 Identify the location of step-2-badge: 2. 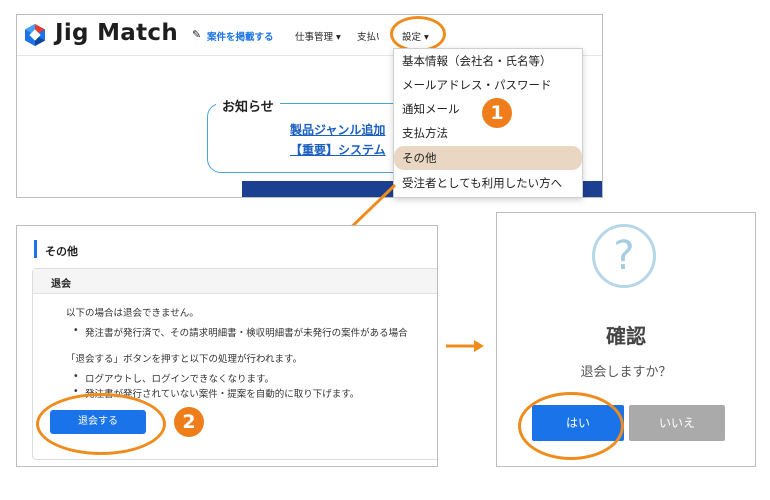
(189, 422).